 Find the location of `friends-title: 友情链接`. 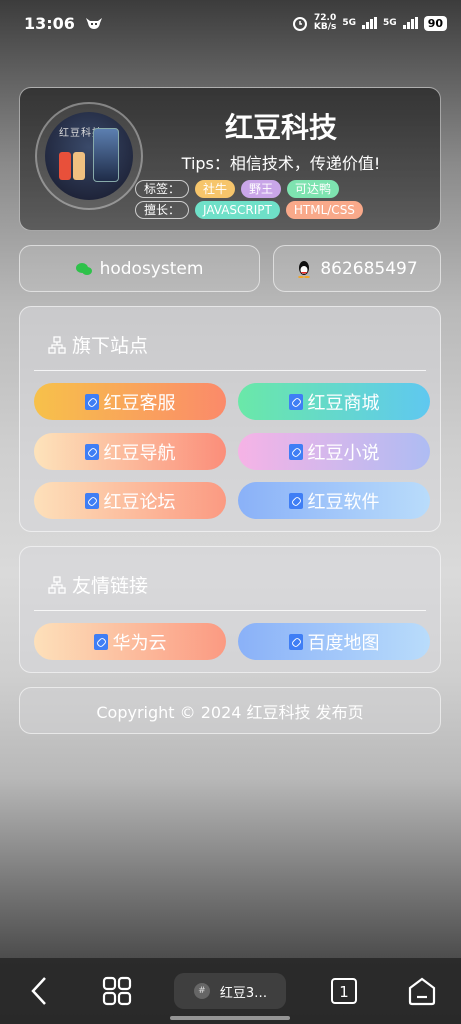

friends-title: 友情链接 is located at coordinates (98, 584).